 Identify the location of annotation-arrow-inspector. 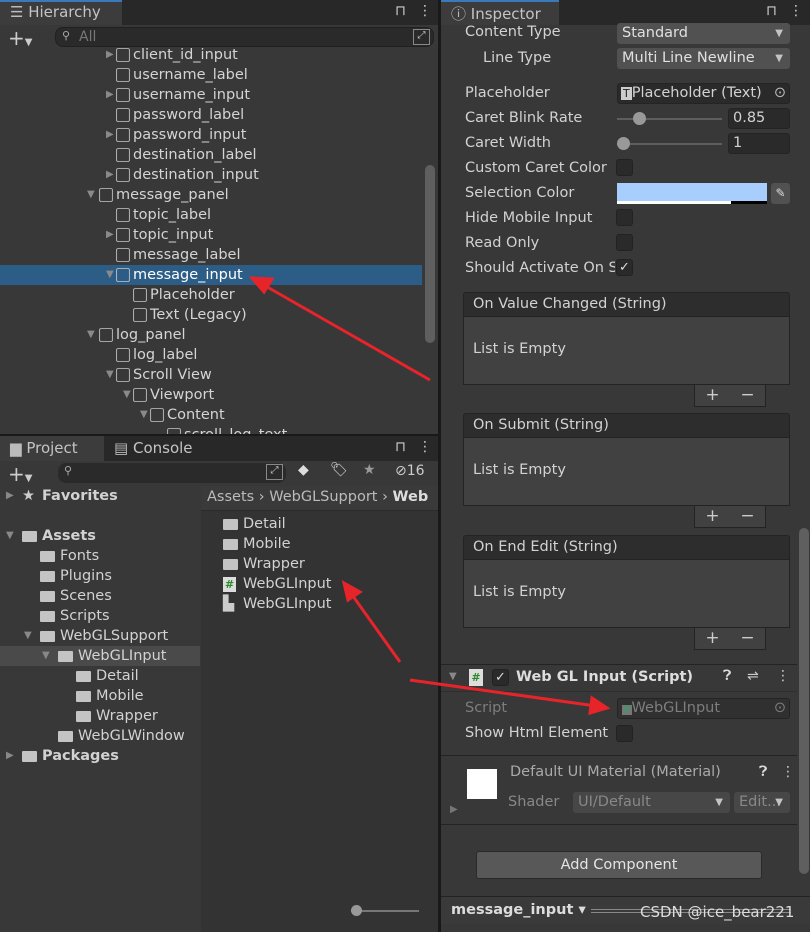
(503, 693).